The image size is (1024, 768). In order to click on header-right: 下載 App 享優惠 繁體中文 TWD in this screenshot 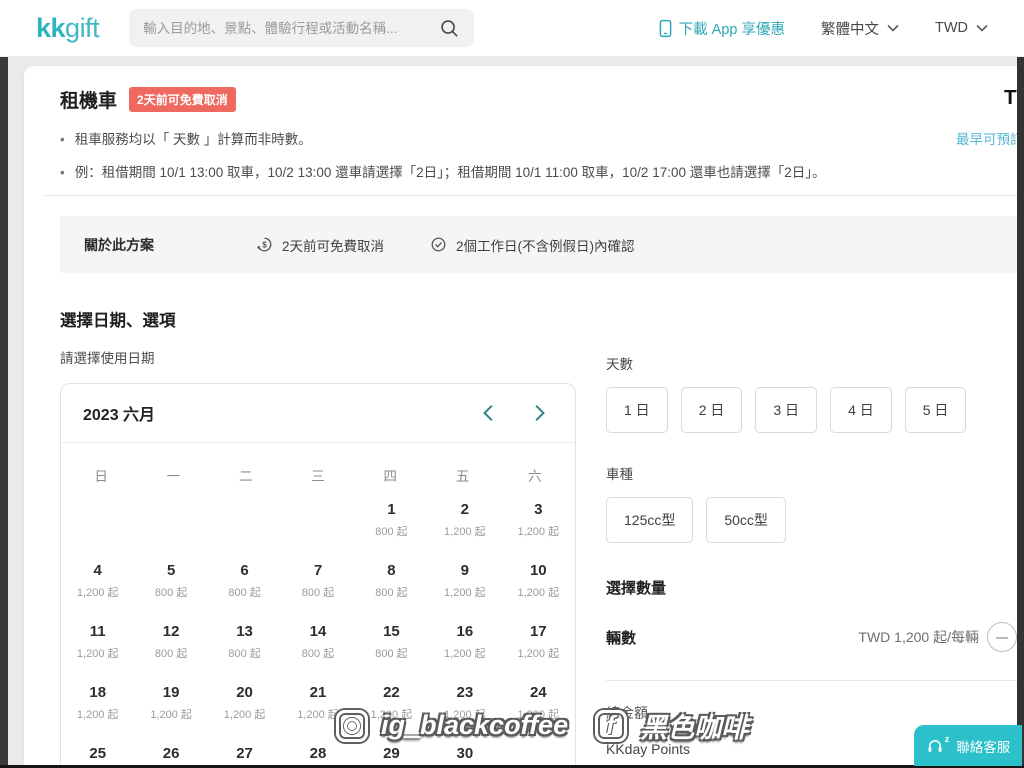, I will do `click(823, 28)`.